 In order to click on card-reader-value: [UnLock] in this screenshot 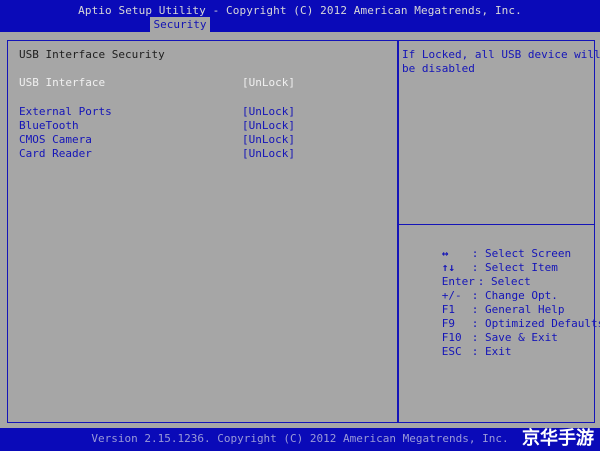, I will do `click(268, 154)`.